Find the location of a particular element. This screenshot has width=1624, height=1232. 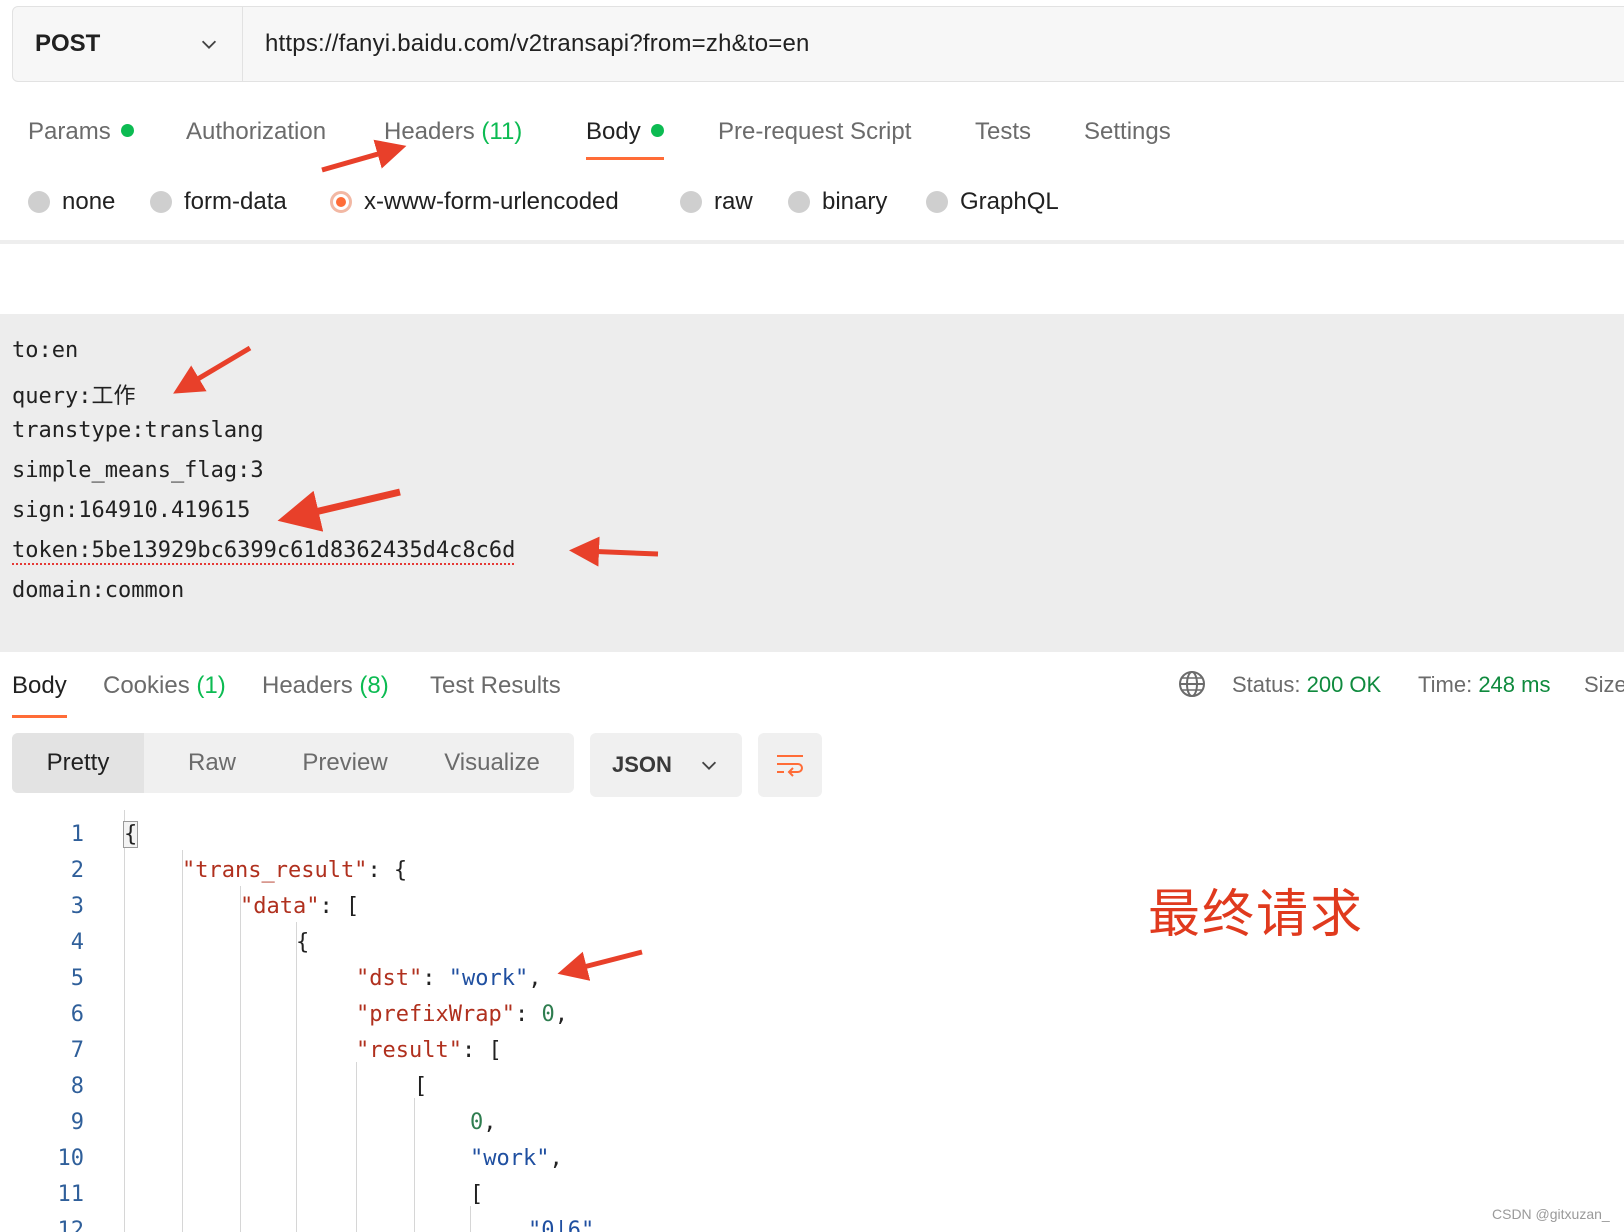

radio-graphql: GraphQL is located at coordinates (992, 202).